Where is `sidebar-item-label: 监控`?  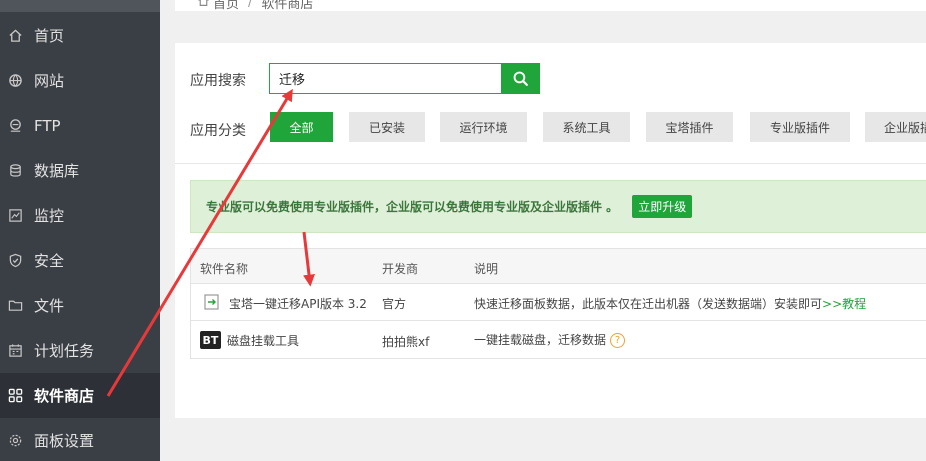
sidebar-item-label: 监控 is located at coordinates (49, 216).